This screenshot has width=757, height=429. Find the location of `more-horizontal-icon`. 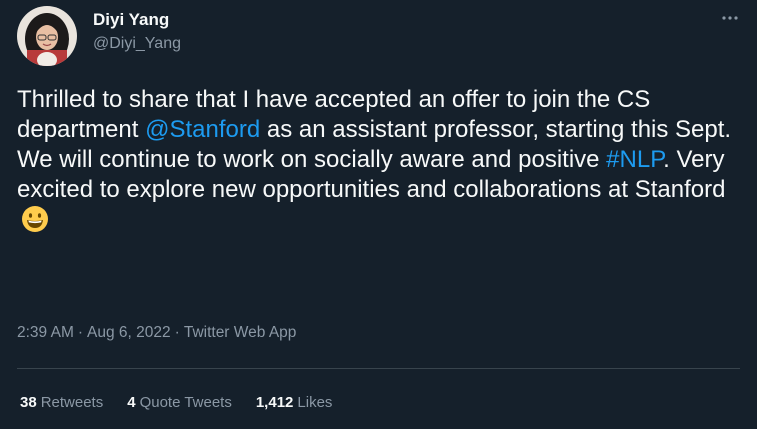

more-horizontal-icon is located at coordinates (730, 18).